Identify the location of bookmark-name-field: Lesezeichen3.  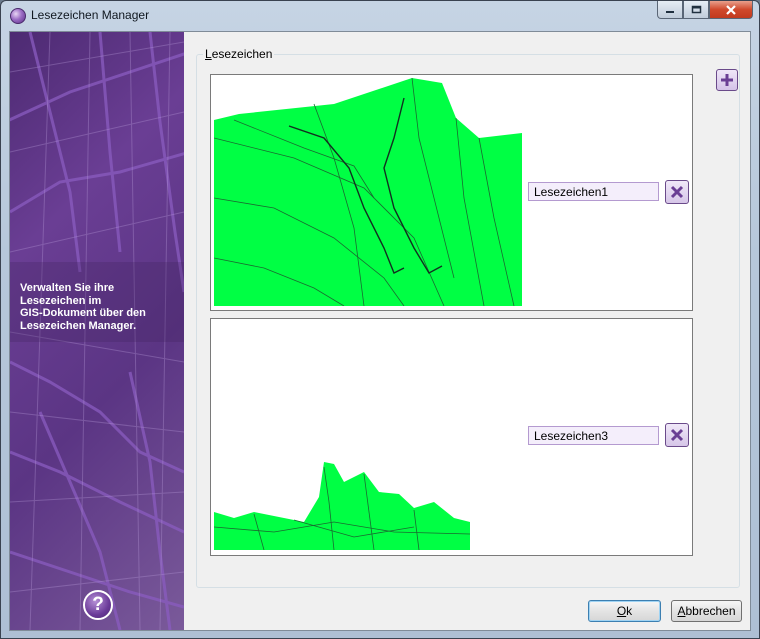
(593, 435).